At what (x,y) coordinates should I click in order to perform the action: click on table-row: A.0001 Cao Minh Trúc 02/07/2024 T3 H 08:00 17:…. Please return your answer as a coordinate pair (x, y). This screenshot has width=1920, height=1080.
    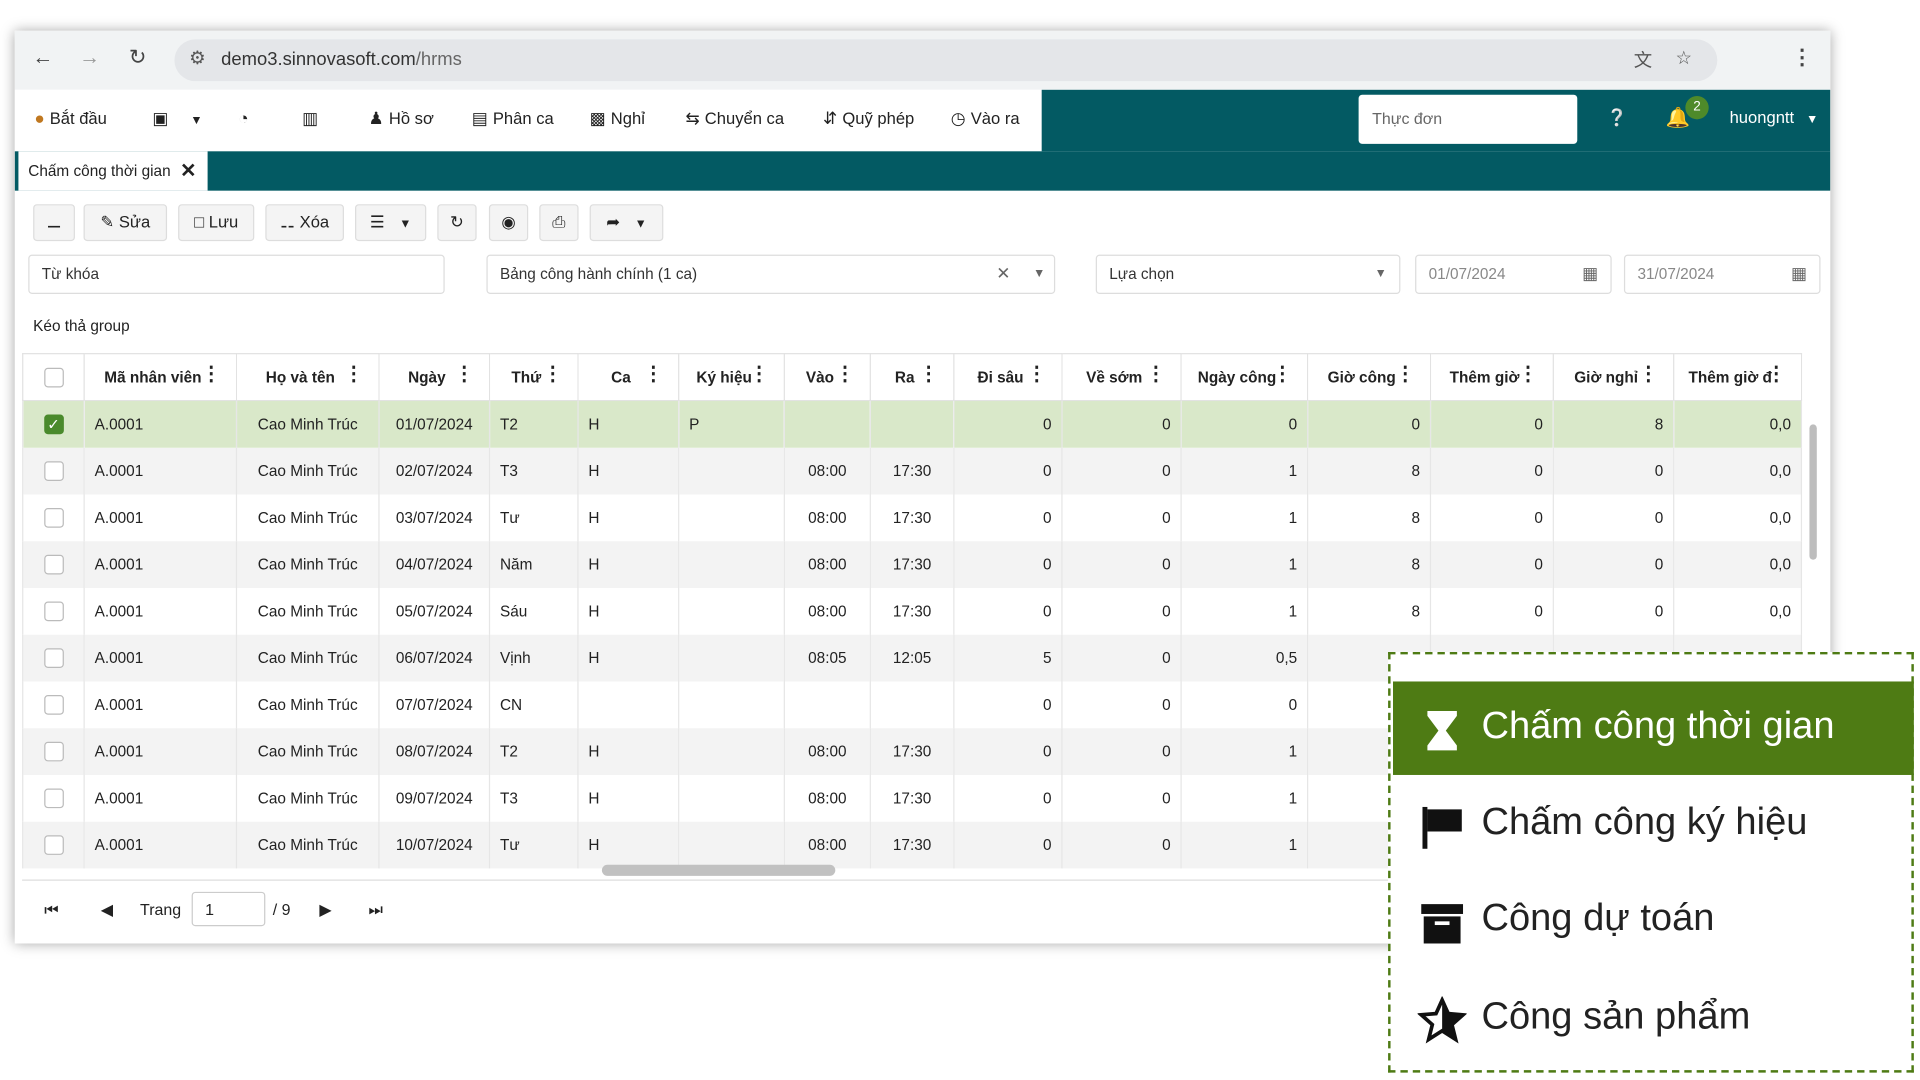
    Looking at the image, I should click on (912, 470).